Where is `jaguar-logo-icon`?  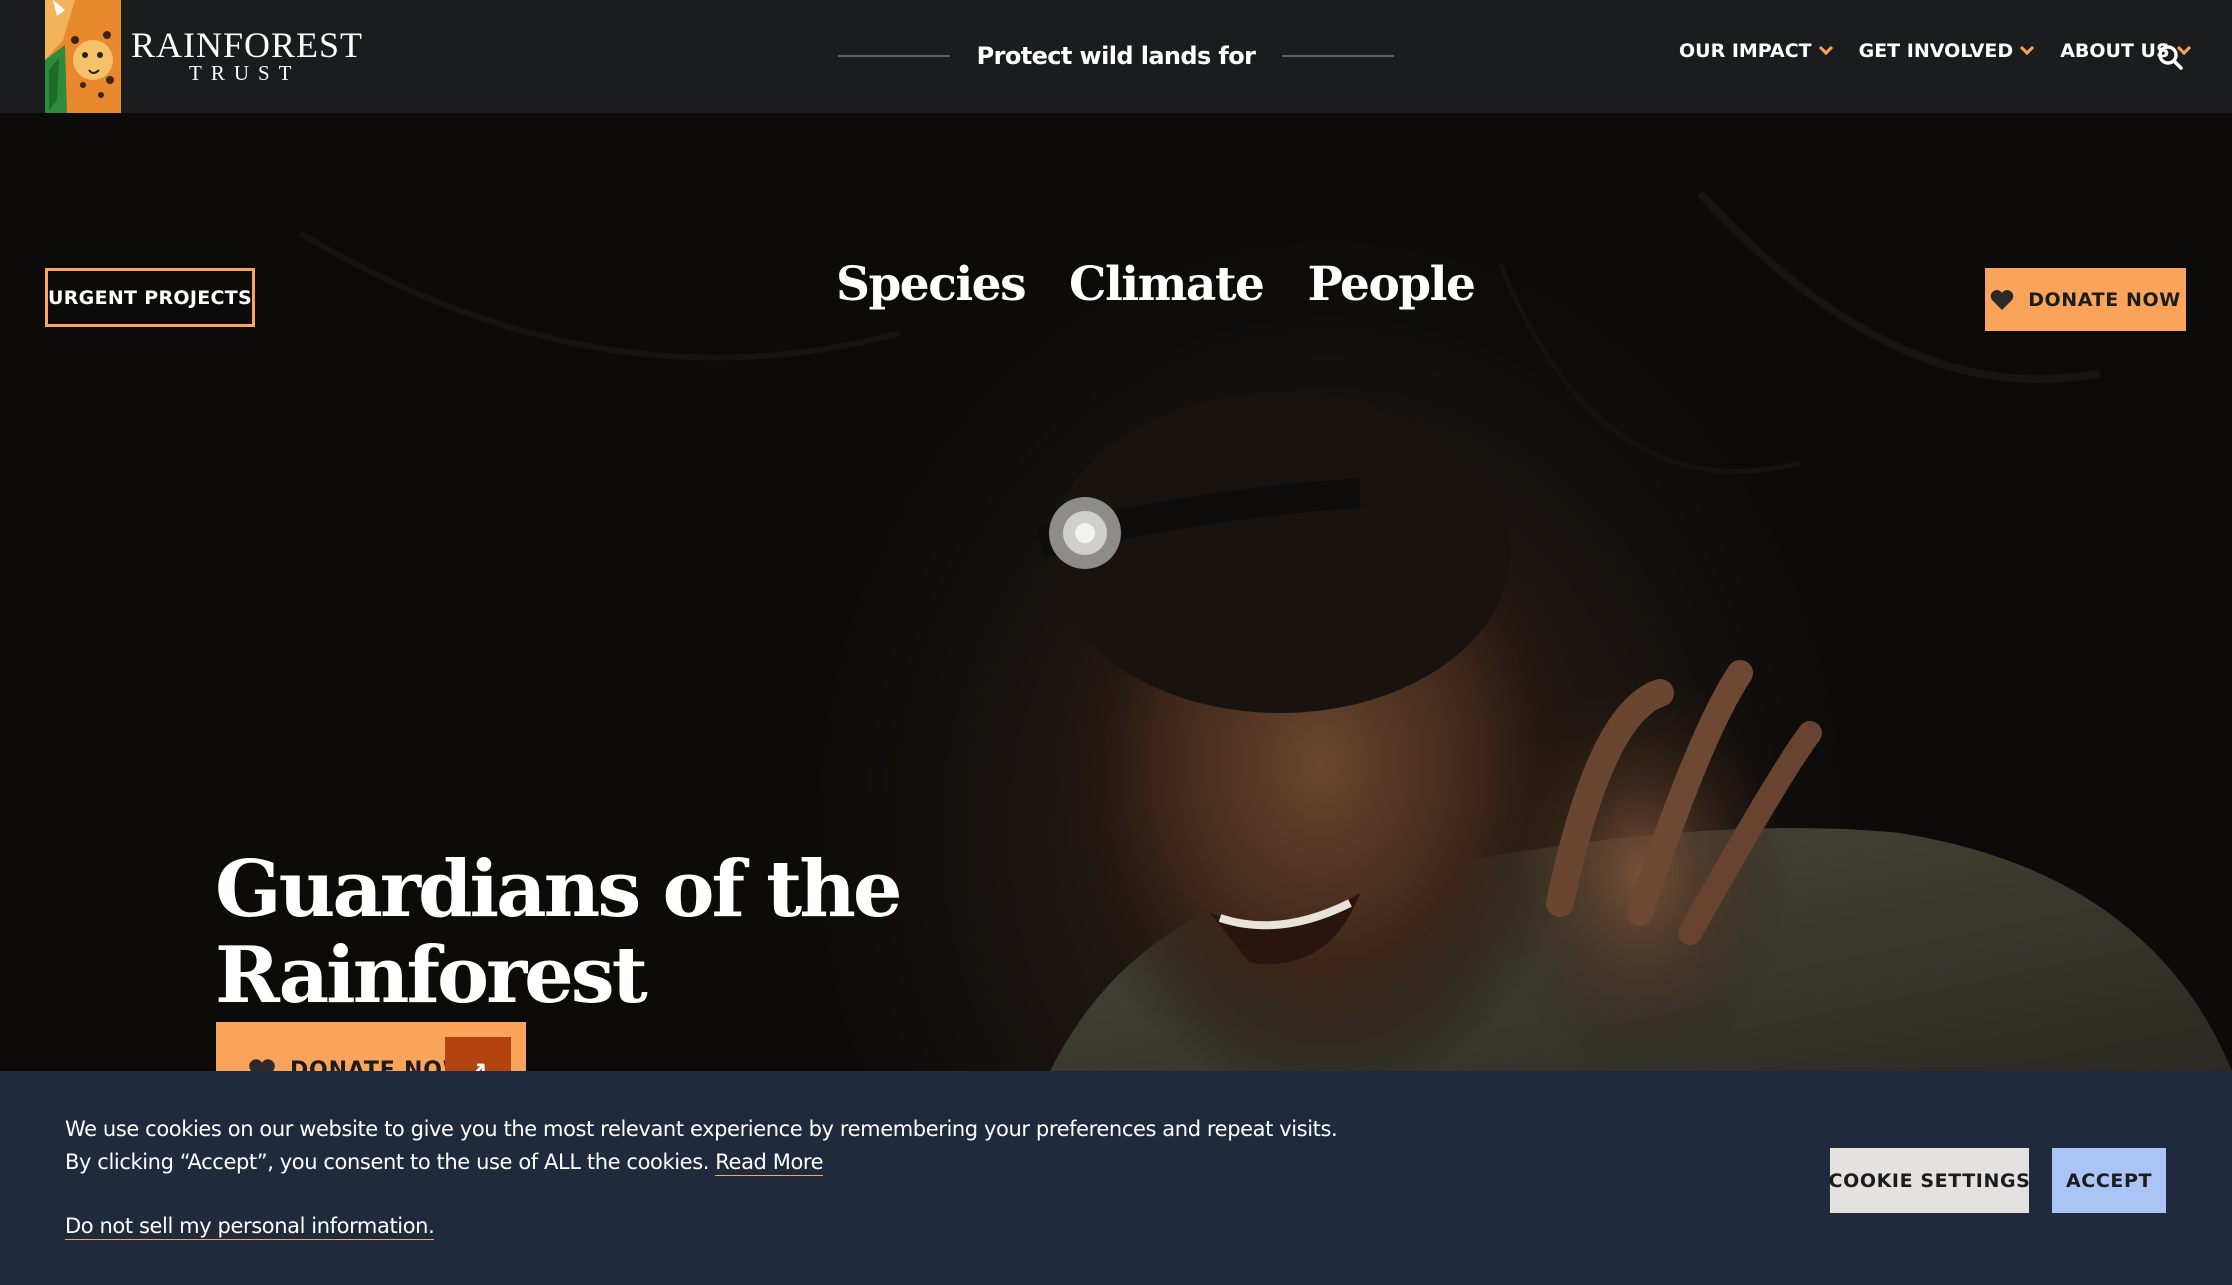
jaguar-logo-icon is located at coordinates (83, 56).